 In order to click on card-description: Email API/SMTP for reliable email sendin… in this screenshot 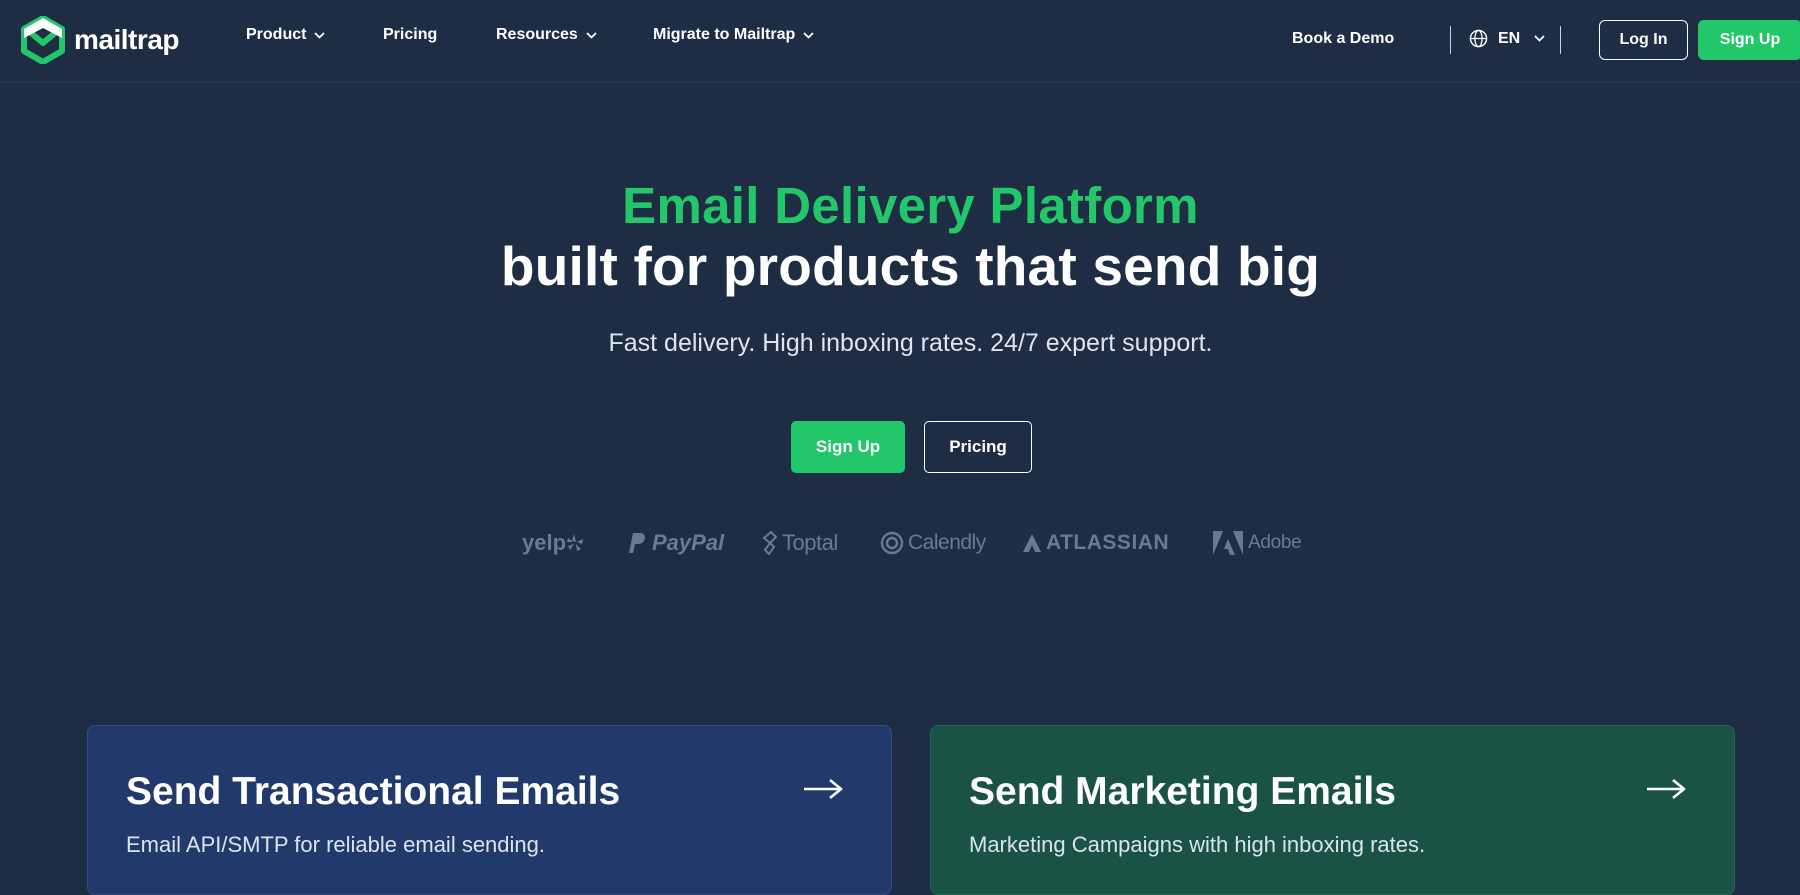, I will do `click(335, 844)`.